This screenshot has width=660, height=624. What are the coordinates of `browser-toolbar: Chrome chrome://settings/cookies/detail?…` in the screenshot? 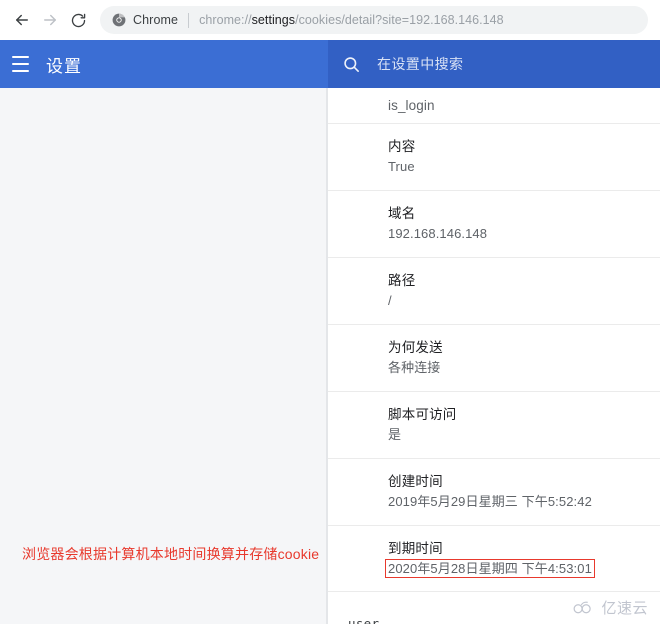 It's located at (330, 20).